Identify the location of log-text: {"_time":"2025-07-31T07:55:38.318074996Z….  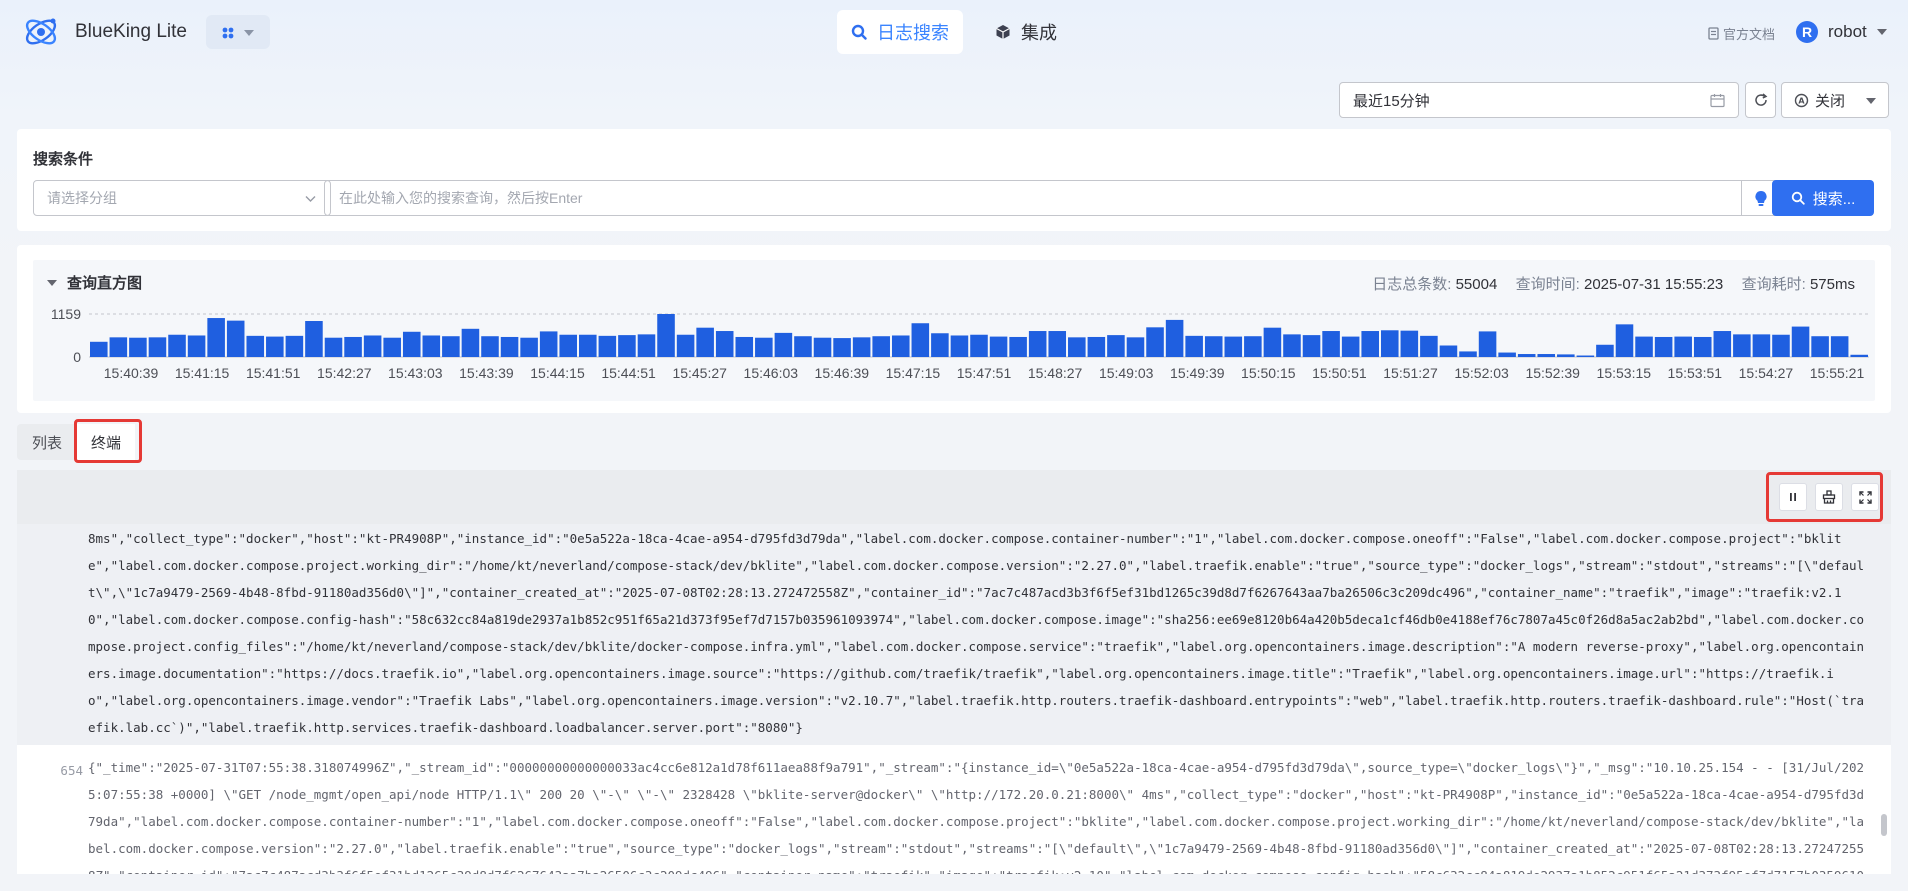
(976, 817).